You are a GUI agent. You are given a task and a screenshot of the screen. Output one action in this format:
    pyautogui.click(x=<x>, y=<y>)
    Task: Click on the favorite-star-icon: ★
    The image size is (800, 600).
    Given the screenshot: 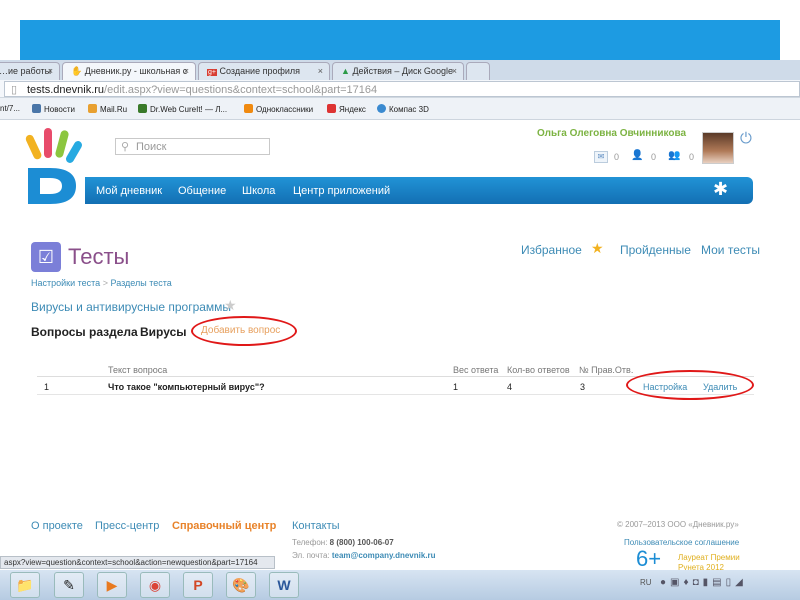 What is the action you would take?
    pyautogui.click(x=230, y=305)
    